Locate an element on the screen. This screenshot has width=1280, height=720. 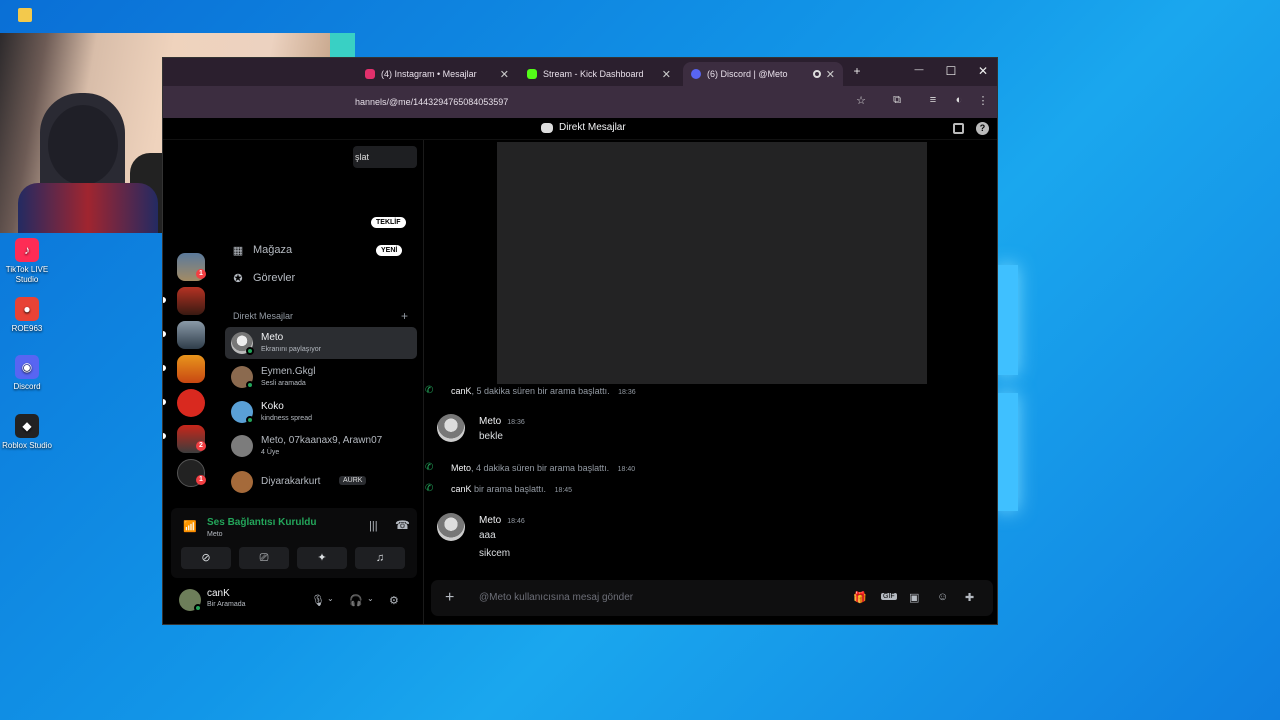
tab-kick: Stream - Kick Dashboard ✕ is located at coordinates (599, 74).